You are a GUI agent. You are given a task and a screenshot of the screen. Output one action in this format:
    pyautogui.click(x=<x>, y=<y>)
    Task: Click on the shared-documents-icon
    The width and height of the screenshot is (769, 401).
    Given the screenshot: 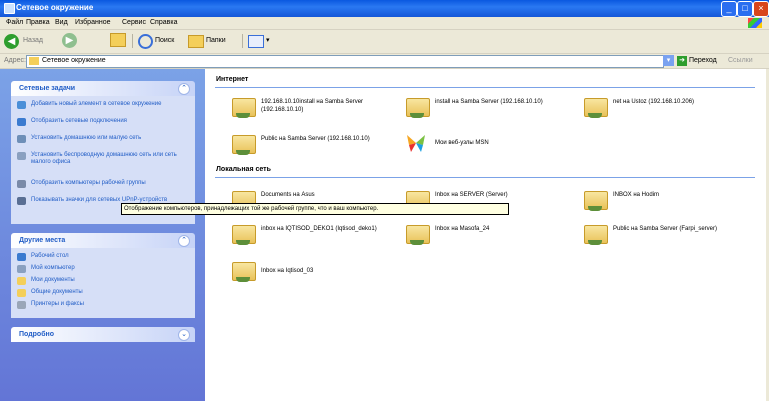 What is the action you would take?
    pyautogui.click(x=21, y=293)
    